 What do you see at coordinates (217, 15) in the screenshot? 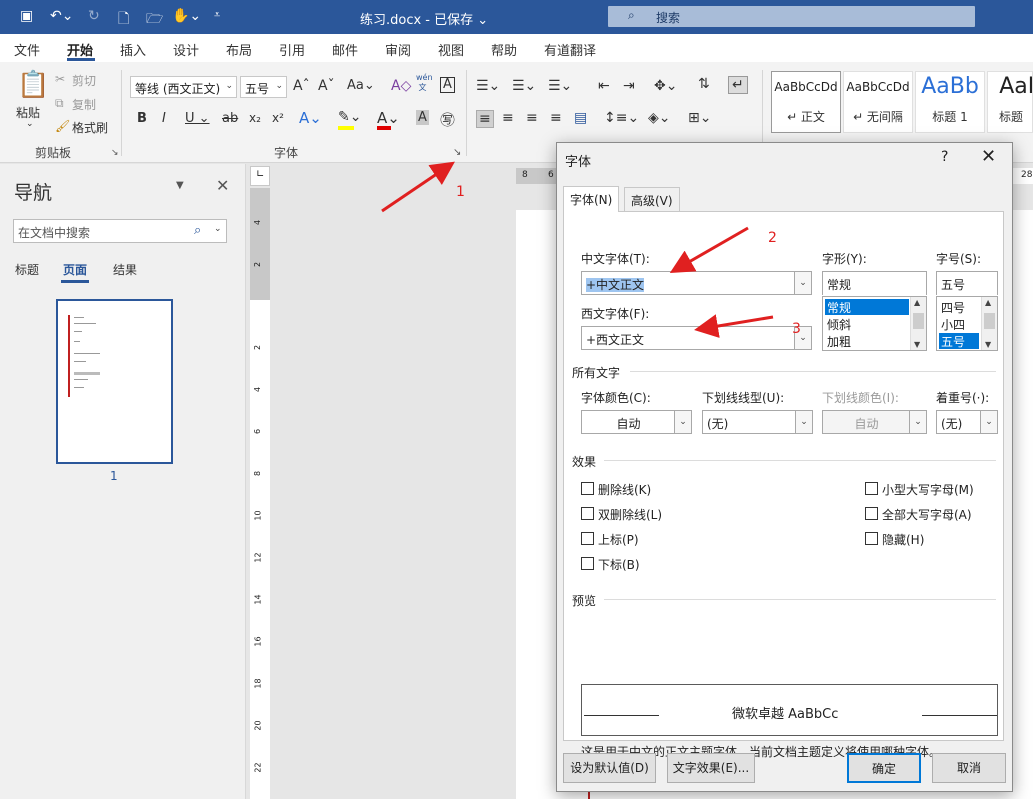
I see `customize-toolbar-icon: ⩡` at bounding box center [217, 15].